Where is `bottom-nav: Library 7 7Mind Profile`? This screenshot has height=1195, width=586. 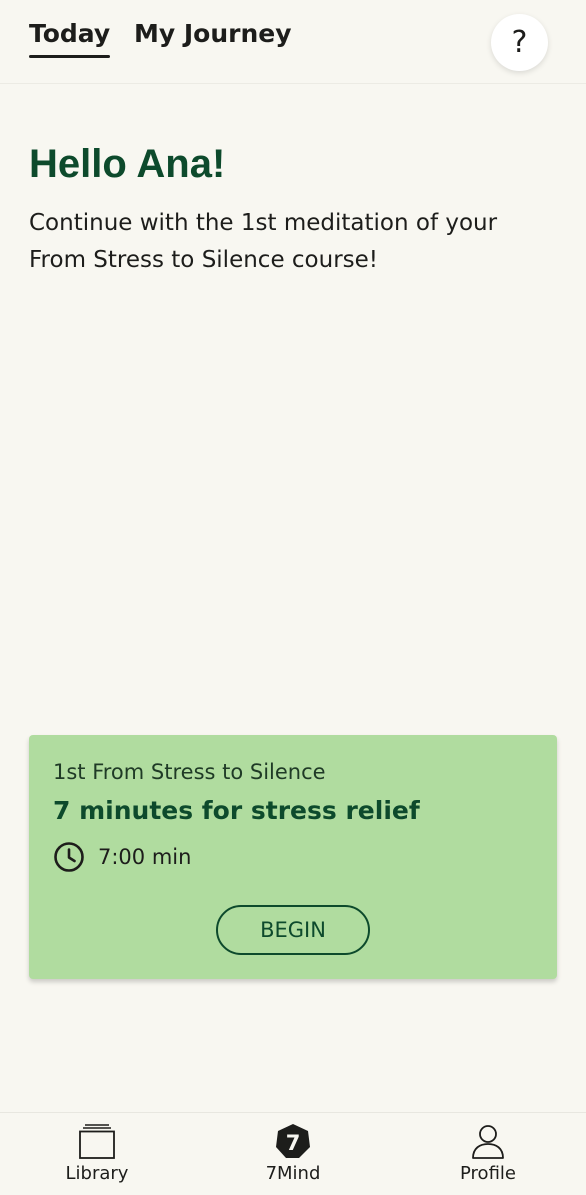 bottom-nav: Library 7 7Mind Profile is located at coordinates (293, 1153).